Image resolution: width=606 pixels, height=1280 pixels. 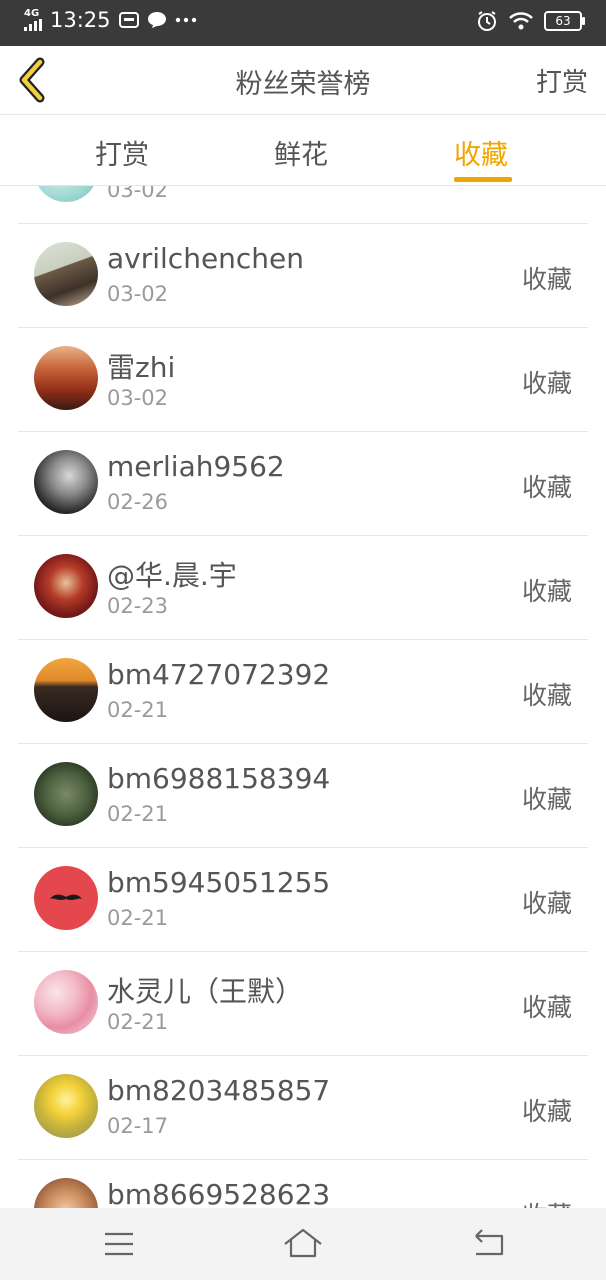 I want to click on battery-level: 63, so click(x=563, y=21).